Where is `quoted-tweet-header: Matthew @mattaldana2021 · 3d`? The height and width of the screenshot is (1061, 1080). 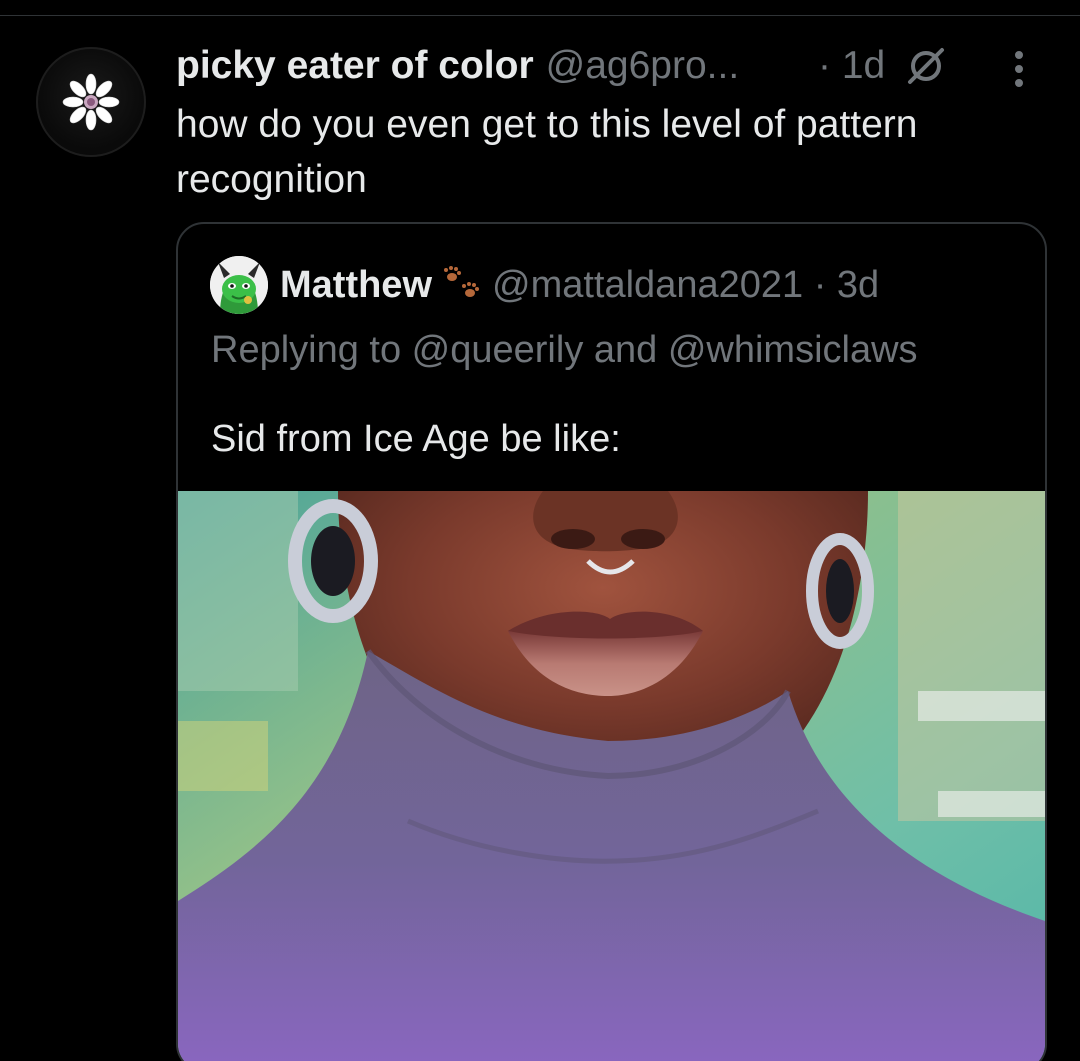 quoted-tweet-header: Matthew @mattaldana2021 · 3d is located at coordinates (579, 285).